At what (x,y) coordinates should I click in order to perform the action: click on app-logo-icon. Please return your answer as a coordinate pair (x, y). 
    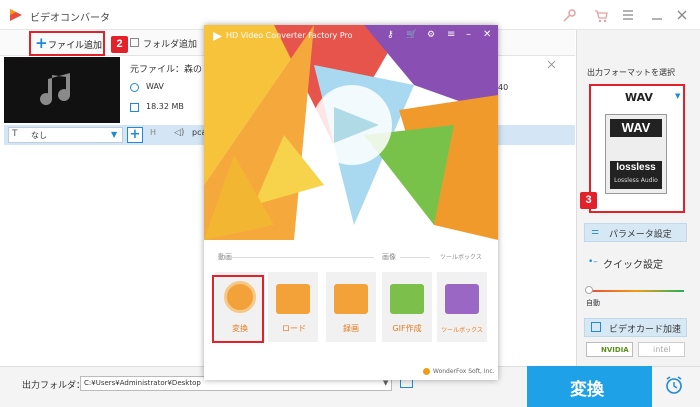
    Looking at the image, I should click on (16, 15).